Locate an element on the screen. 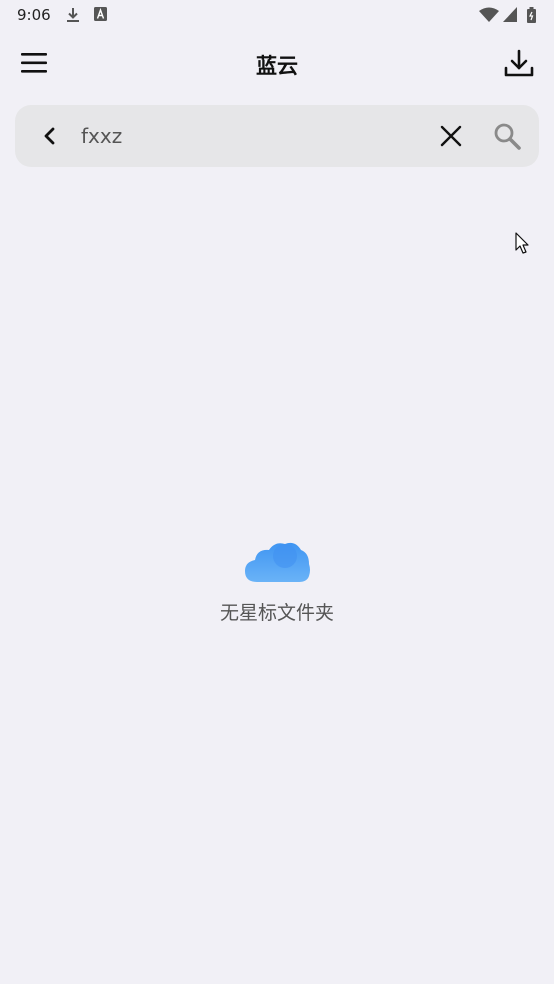 The width and height of the screenshot is (554, 984). empty-state: 无星标文件夹 is located at coordinates (277, 580).